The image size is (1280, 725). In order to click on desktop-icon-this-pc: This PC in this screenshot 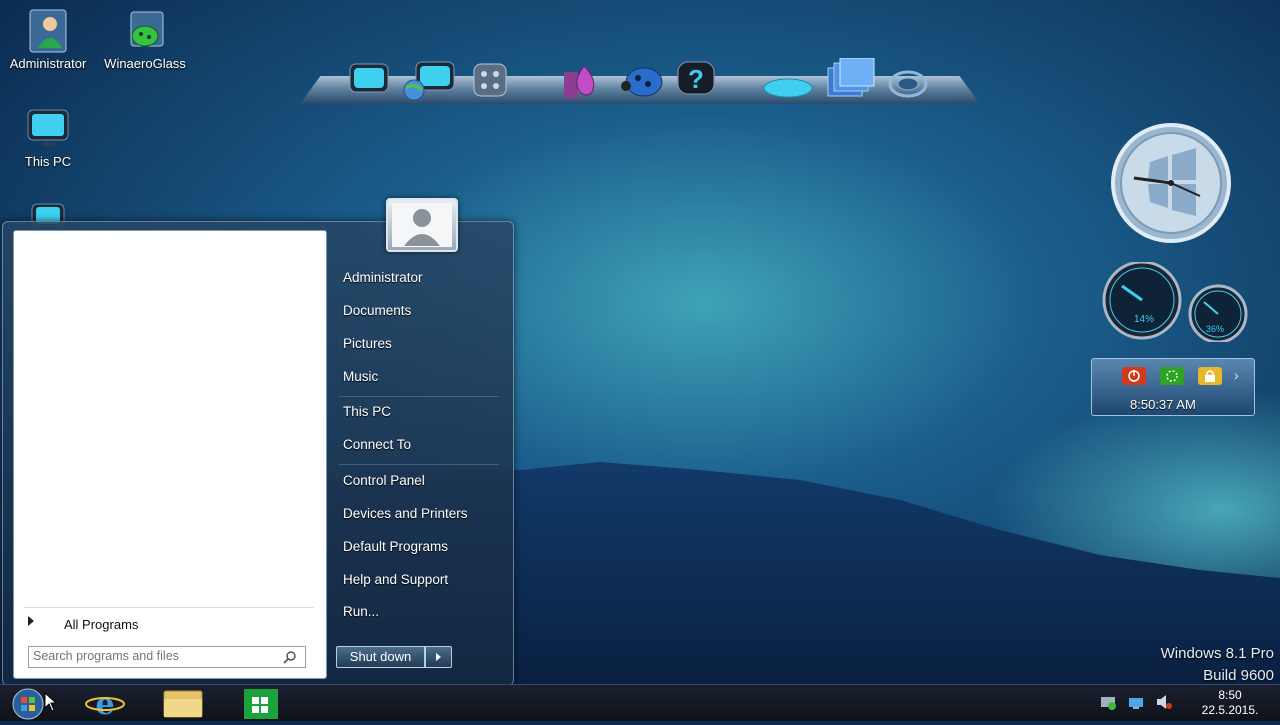, I will do `click(48, 136)`.